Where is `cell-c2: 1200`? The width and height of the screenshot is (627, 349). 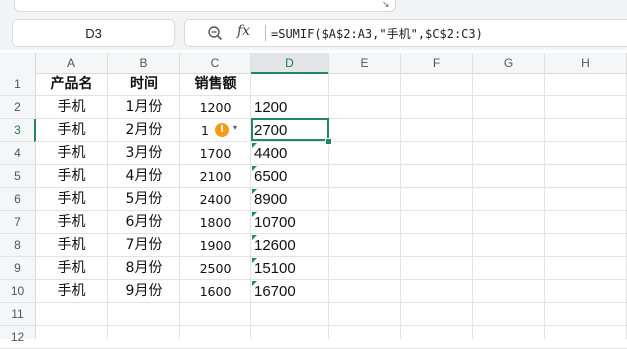 cell-c2: 1200 is located at coordinates (215, 107).